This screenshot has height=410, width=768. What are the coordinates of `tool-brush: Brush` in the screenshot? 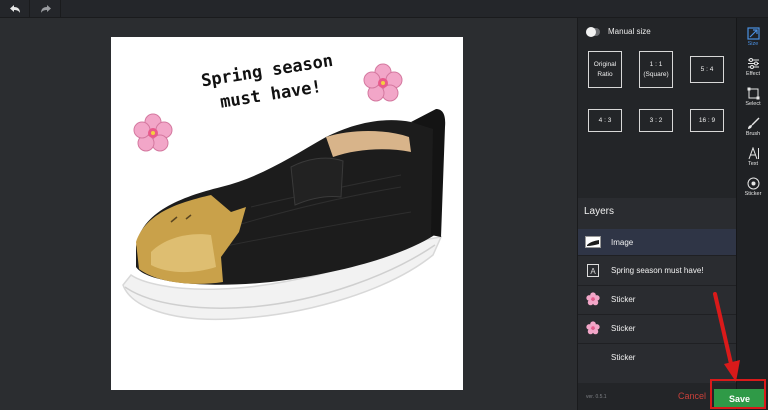 It's located at (752, 127).